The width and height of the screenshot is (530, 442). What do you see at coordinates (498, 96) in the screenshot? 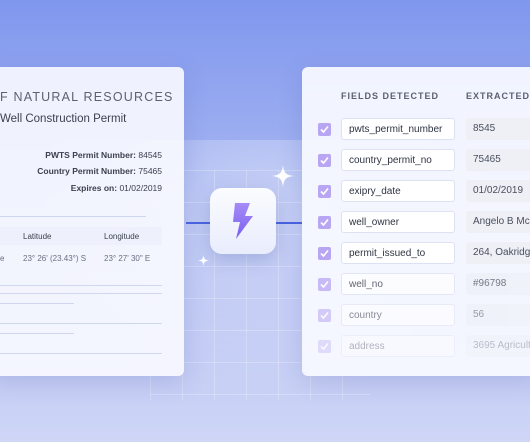
I see `extracted-data-header: EXTRACTED D` at bounding box center [498, 96].